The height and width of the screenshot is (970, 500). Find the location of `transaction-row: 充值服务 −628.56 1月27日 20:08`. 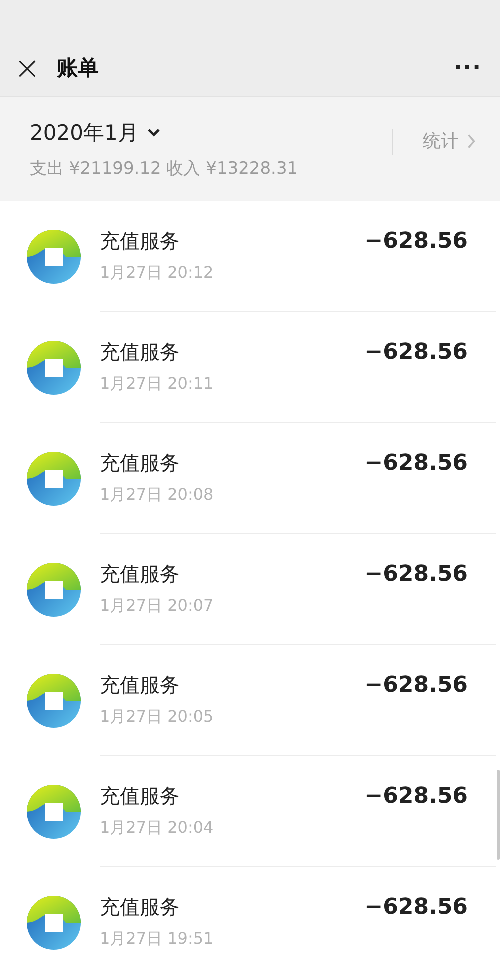

transaction-row: 充值服务 −628.56 1月27日 20:08 is located at coordinates (248, 478).